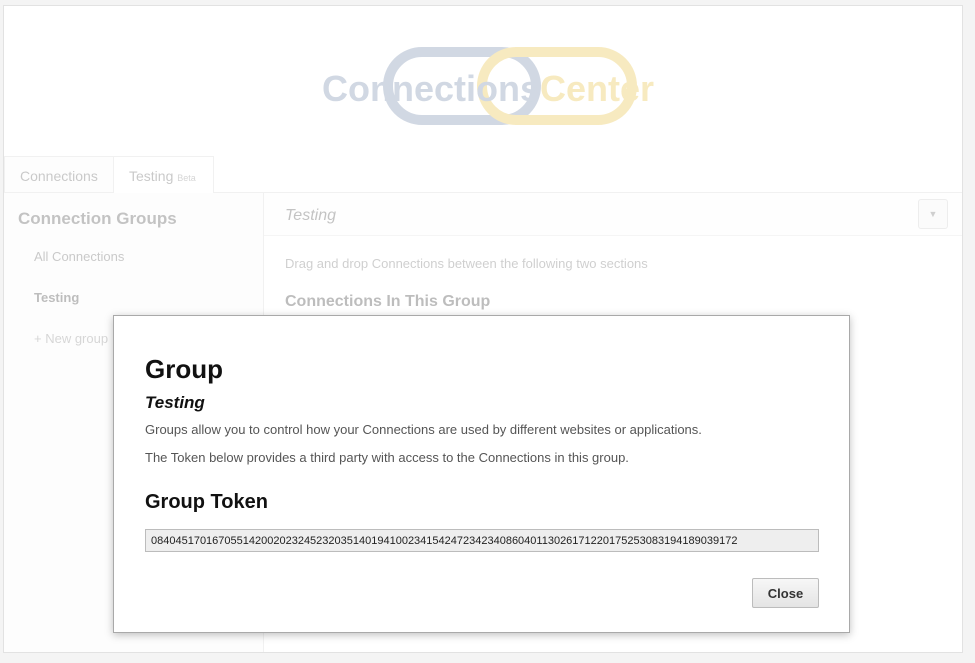 This screenshot has height=663, width=975. I want to click on beta-badge: Beta, so click(186, 178).